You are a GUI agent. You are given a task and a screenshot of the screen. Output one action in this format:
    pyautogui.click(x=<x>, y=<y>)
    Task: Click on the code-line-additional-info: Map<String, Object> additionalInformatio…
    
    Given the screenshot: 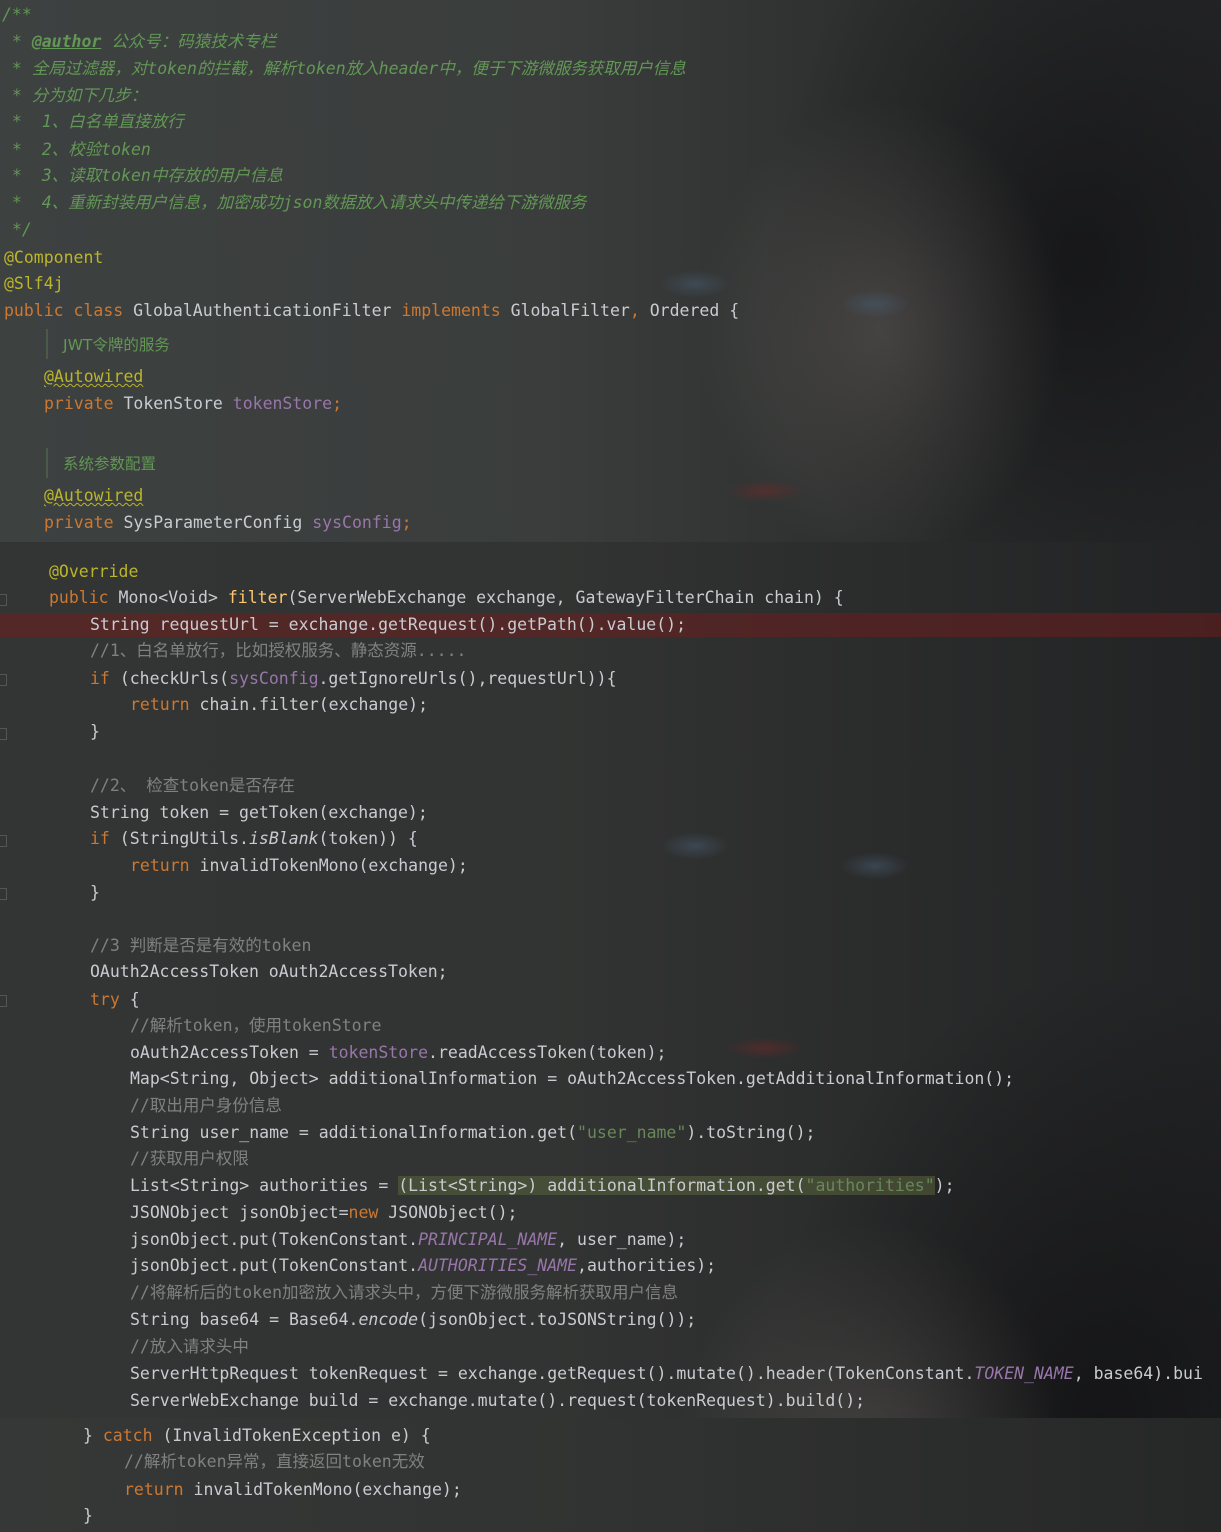 What is the action you would take?
    pyautogui.click(x=572, y=1078)
    